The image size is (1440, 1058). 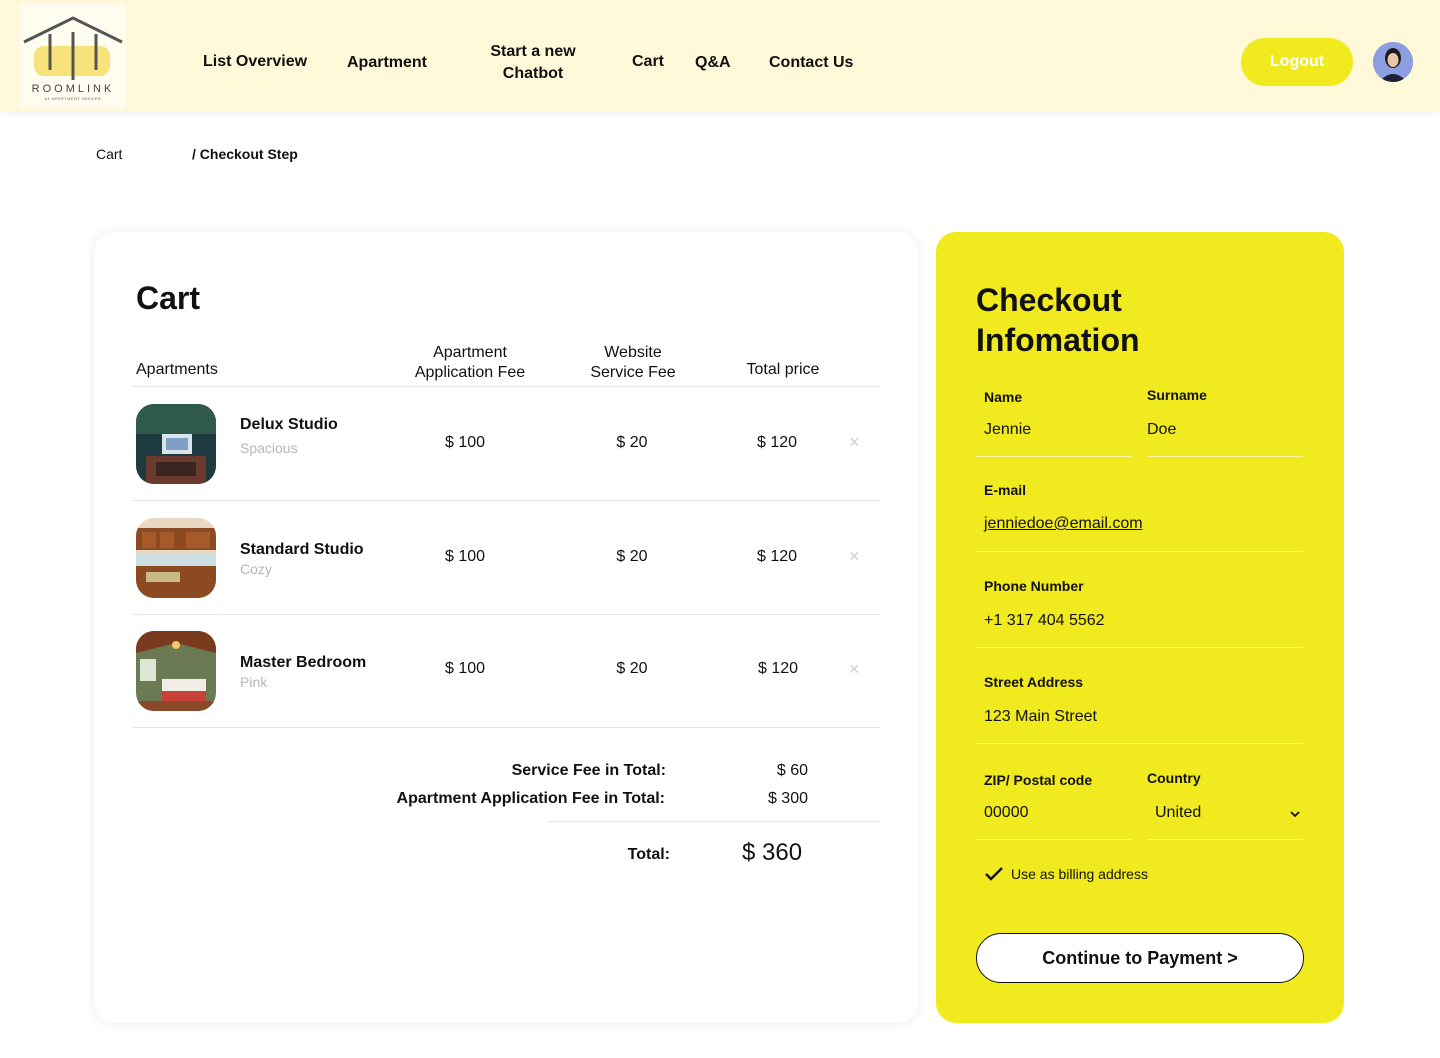 I want to click on item-name: Standard Studio, so click(x=302, y=549).